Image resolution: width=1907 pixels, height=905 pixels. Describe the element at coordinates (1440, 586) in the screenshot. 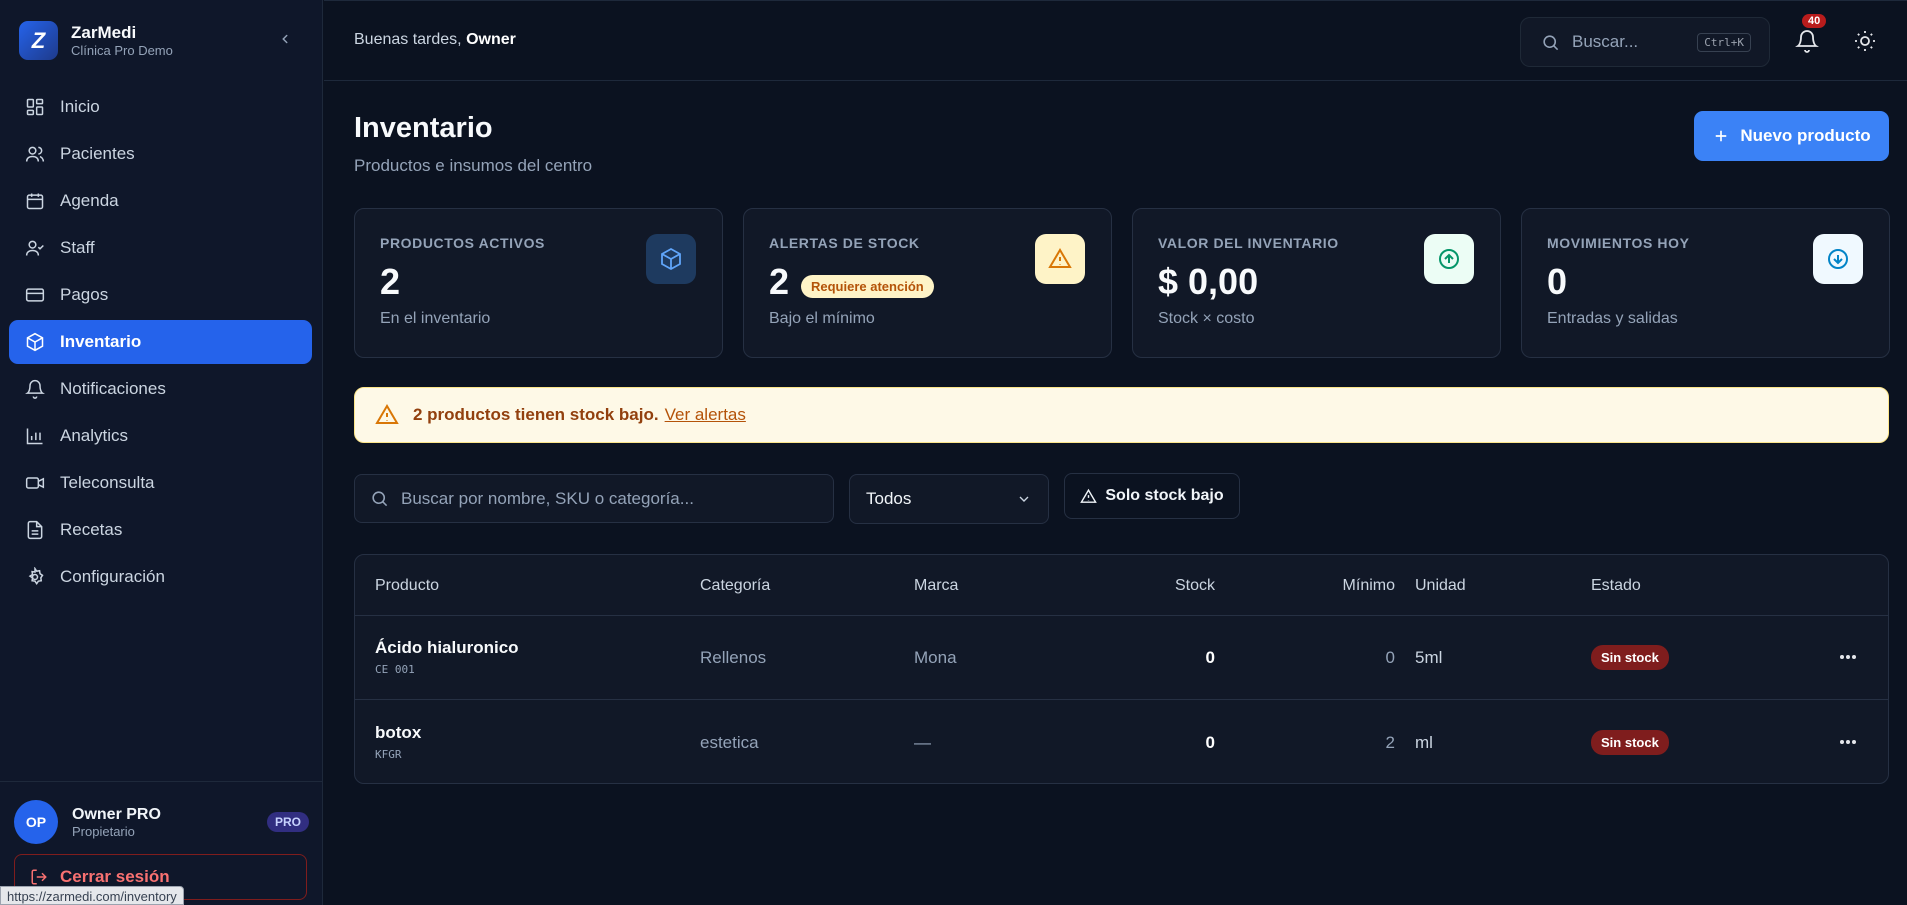

I see `column-header: Unidad` at that location.